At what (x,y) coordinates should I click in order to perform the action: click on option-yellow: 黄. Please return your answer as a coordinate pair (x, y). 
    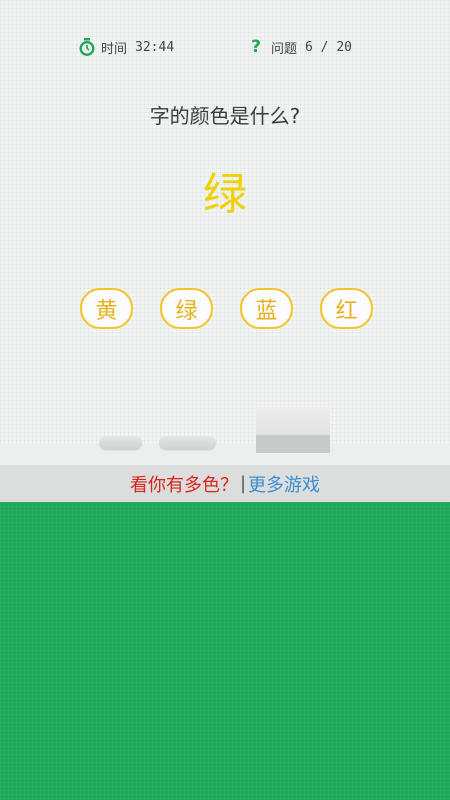
    Looking at the image, I should click on (106, 308).